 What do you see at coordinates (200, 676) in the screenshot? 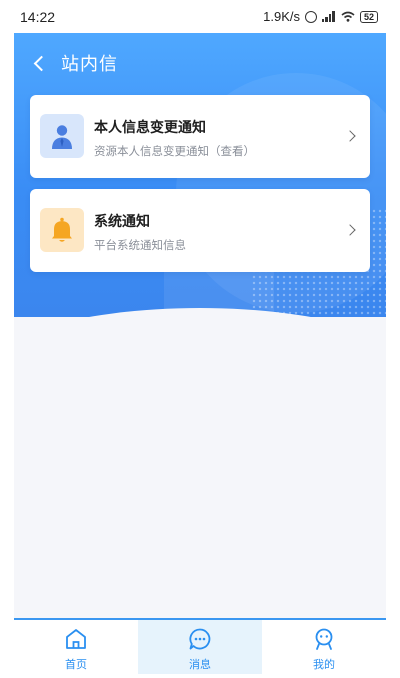
I see `home-indicator` at bounding box center [200, 676].